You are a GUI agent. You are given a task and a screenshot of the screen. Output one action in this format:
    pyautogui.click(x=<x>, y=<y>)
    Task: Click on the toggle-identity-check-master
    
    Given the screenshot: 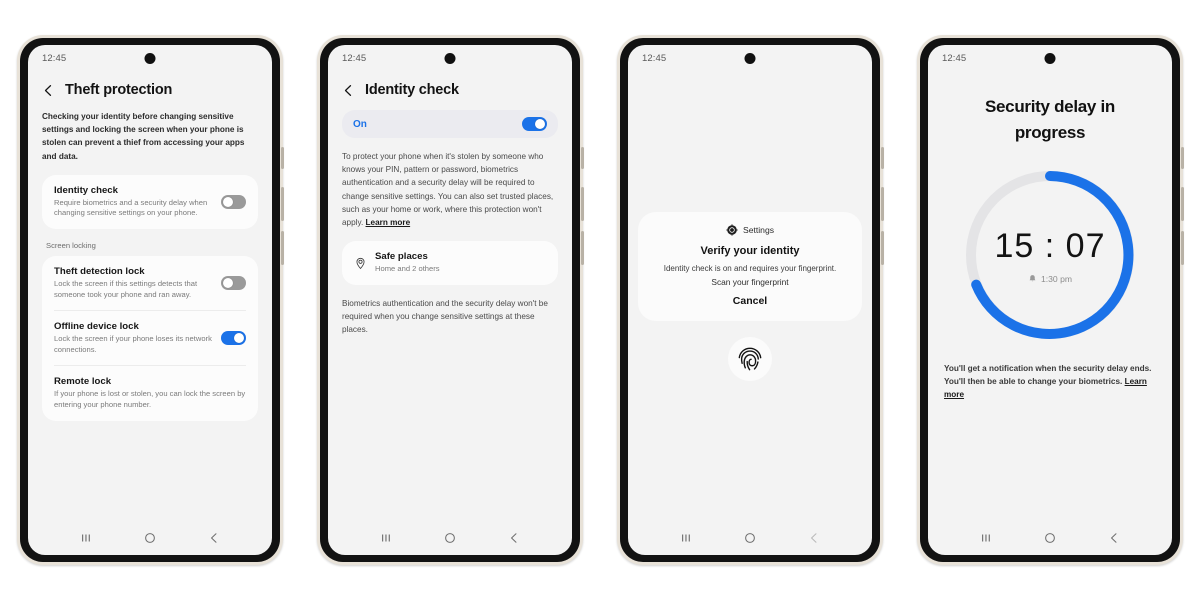 What is the action you would take?
    pyautogui.click(x=534, y=124)
    